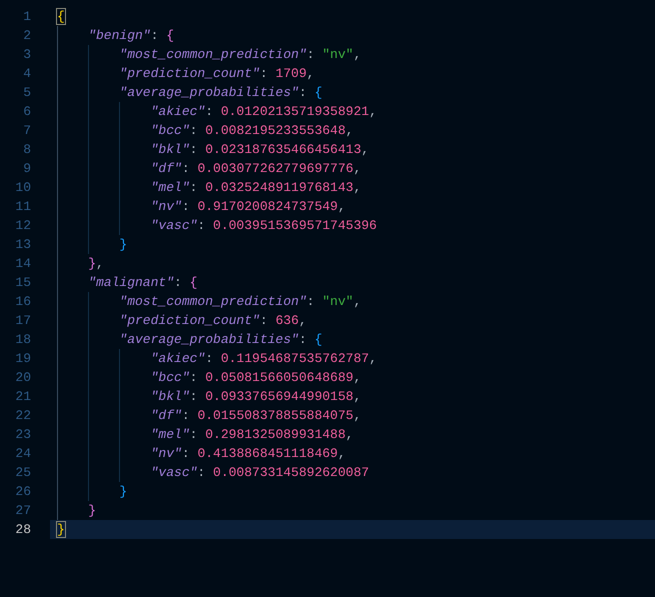 This screenshot has height=597, width=655. I want to click on number-value: 1709, so click(291, 73).